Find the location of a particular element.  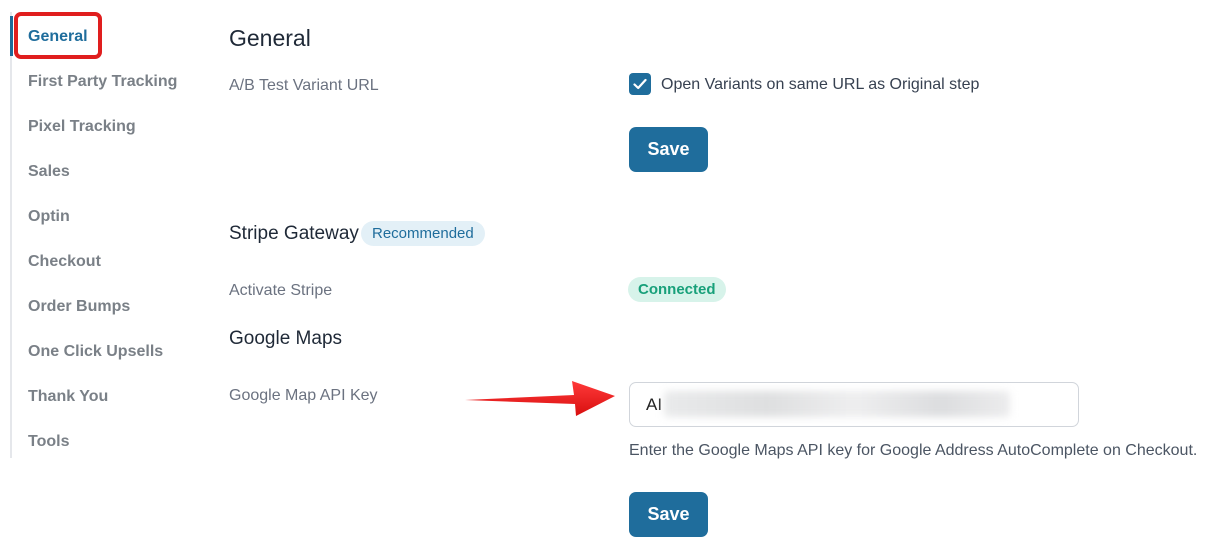

api-key-value: AI is located at coordinates (654, 404).